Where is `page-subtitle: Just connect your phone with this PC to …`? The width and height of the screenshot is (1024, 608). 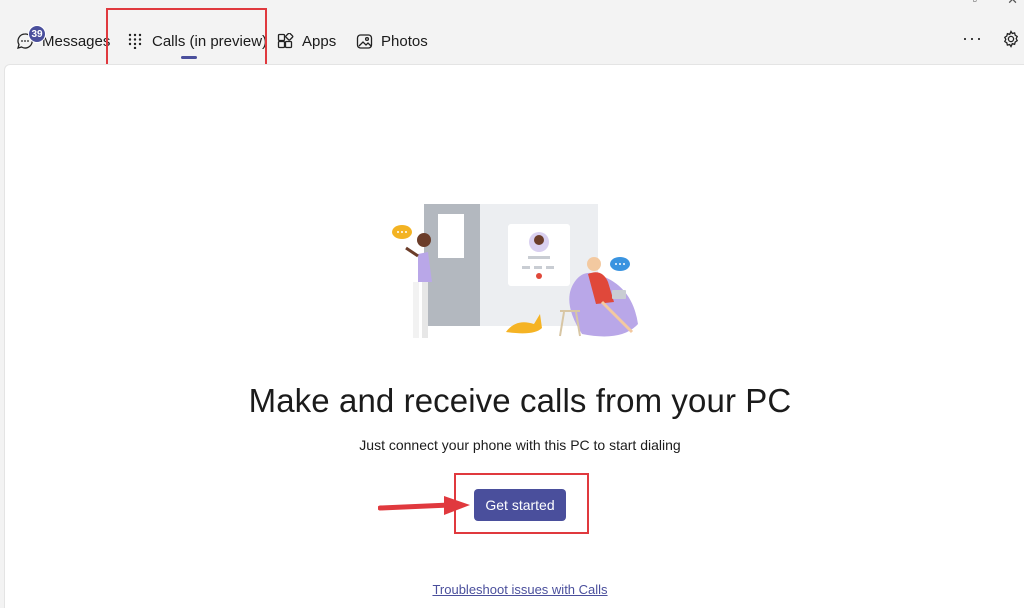
page-subtitle: Just connect your phone with this PC to … is located at coordinates (520, 445).